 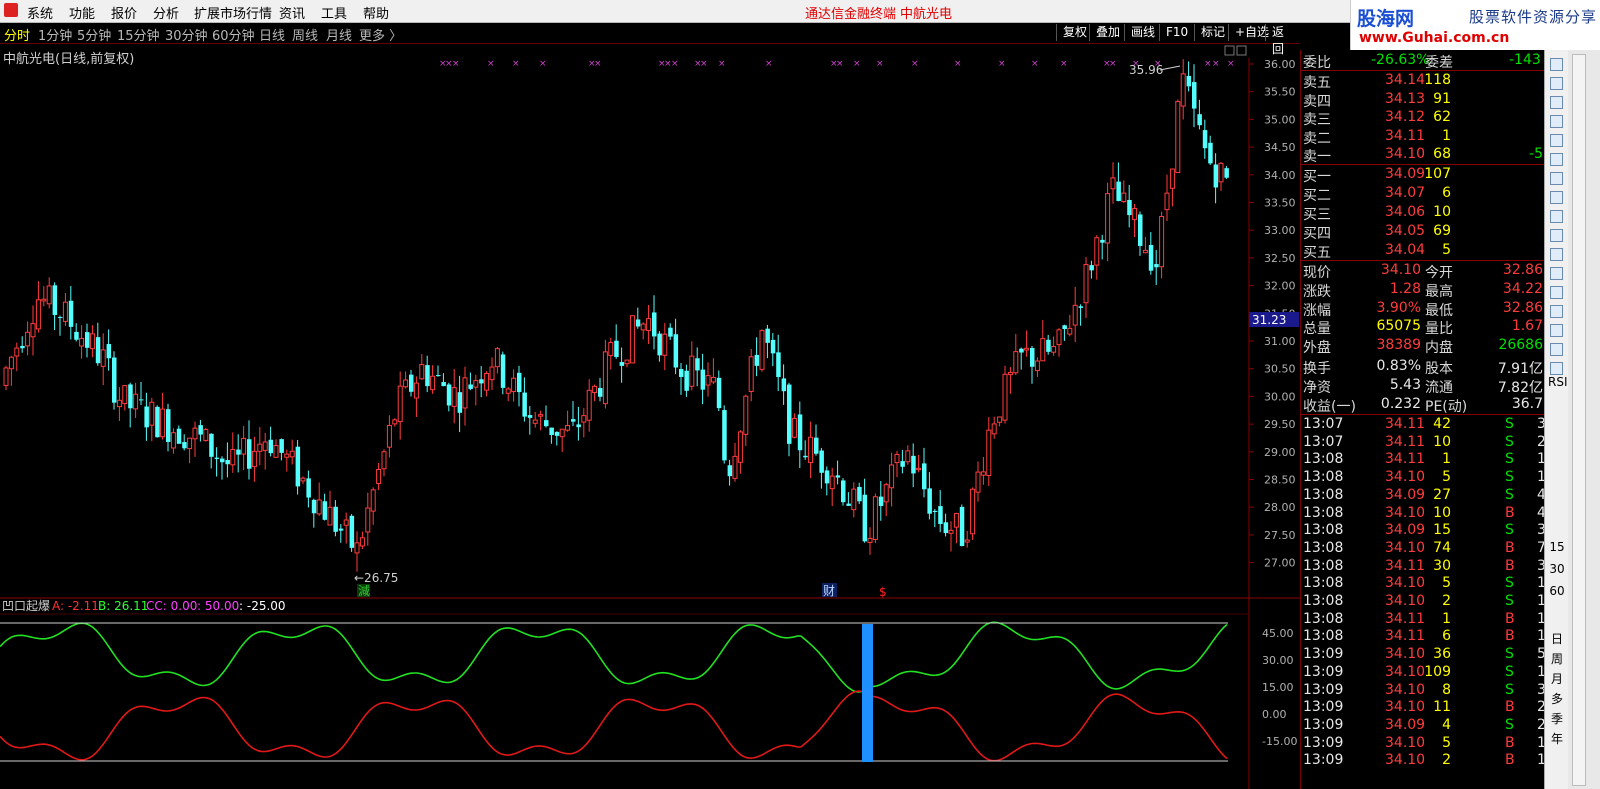 What do you see at coordinates (1557, 547) in the screenshot?
I see `sidebar-period-button: 15` at bounding box center [1557, 547].